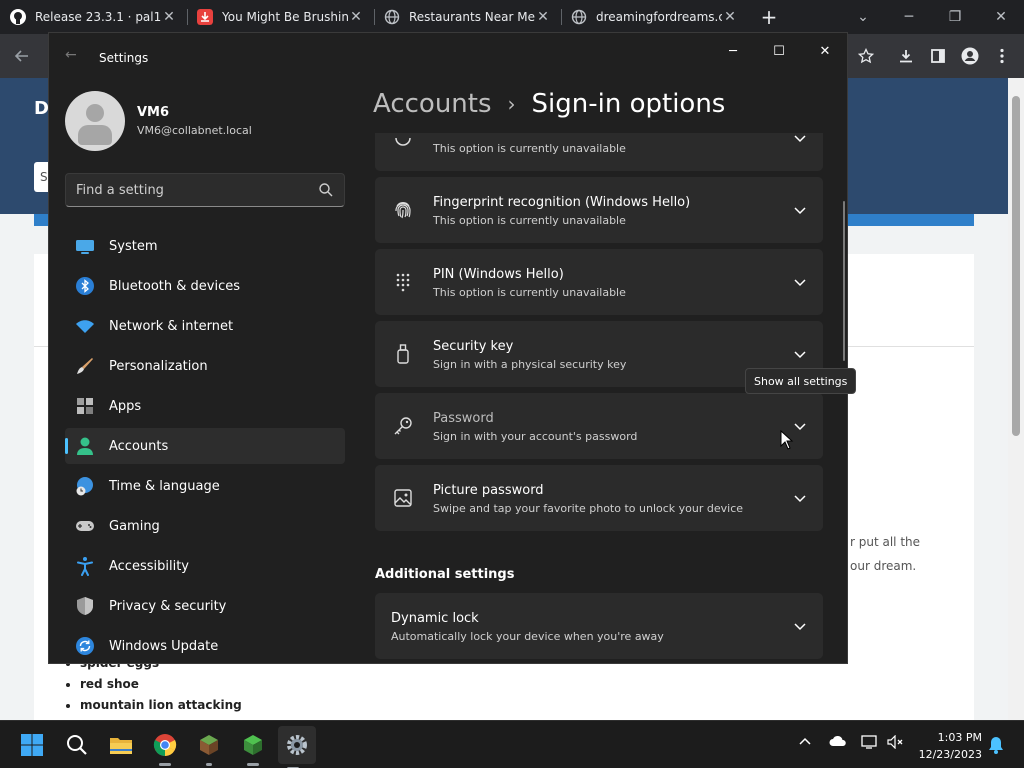 This screenshot has width=1024, height=768. Describe the element at coordinates (71, 55) in the screenshot. I see `settings-back-arrow-icon: ←` at that location.